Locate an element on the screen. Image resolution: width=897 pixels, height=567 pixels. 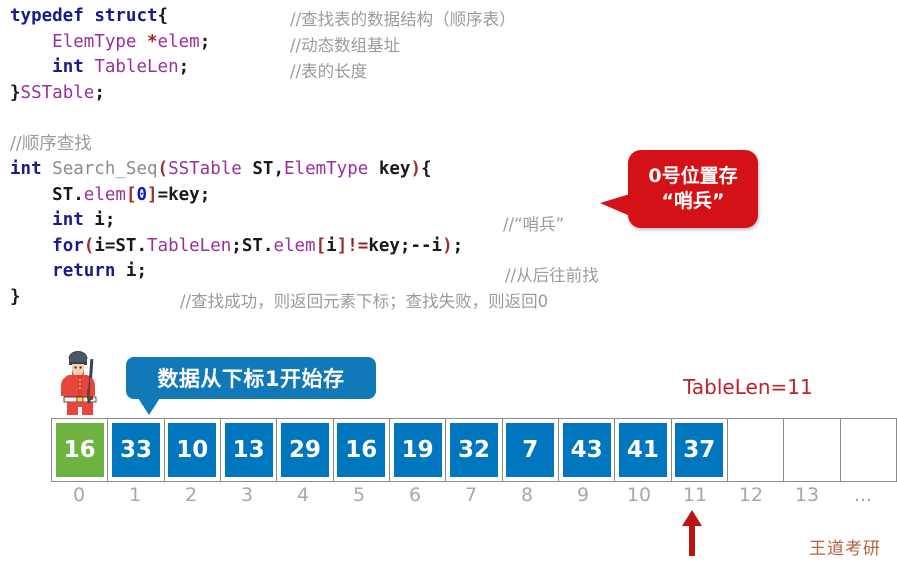
array-index-label: 5 is located at coordinates (359, 495).